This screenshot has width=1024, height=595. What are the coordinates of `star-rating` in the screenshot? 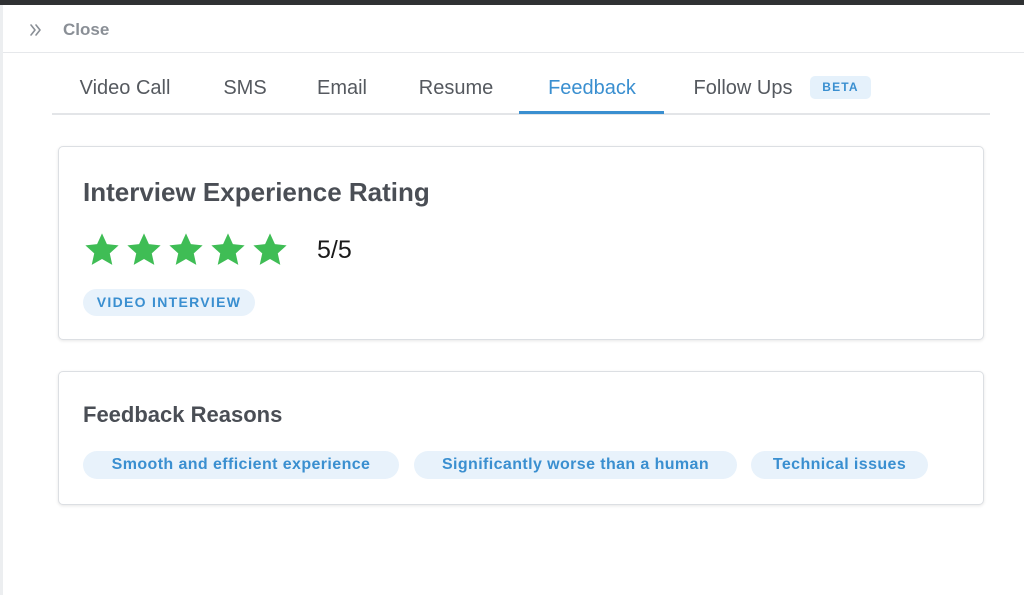 It's located at (188, 250).